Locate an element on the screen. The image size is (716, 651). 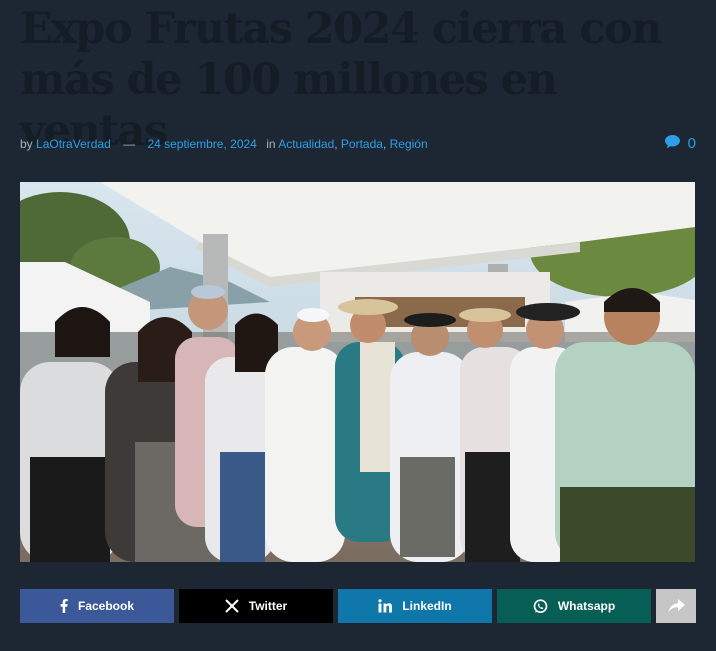
more-share-button is located at coordinates (676, 606).